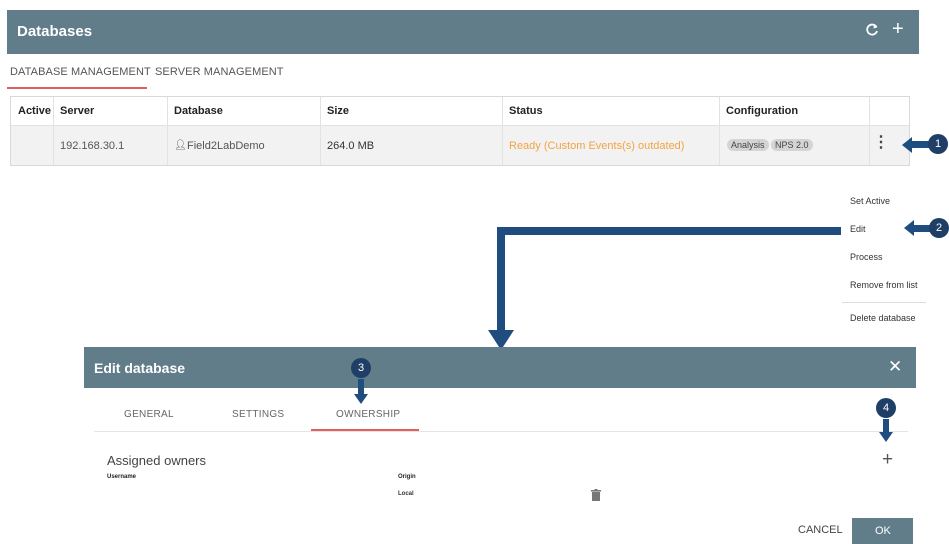 The width and height of the screenshot is (949, 544). Describe the element at coordinates (198, 111) in the screenshot. I see `column-header-database: Database` at that location.